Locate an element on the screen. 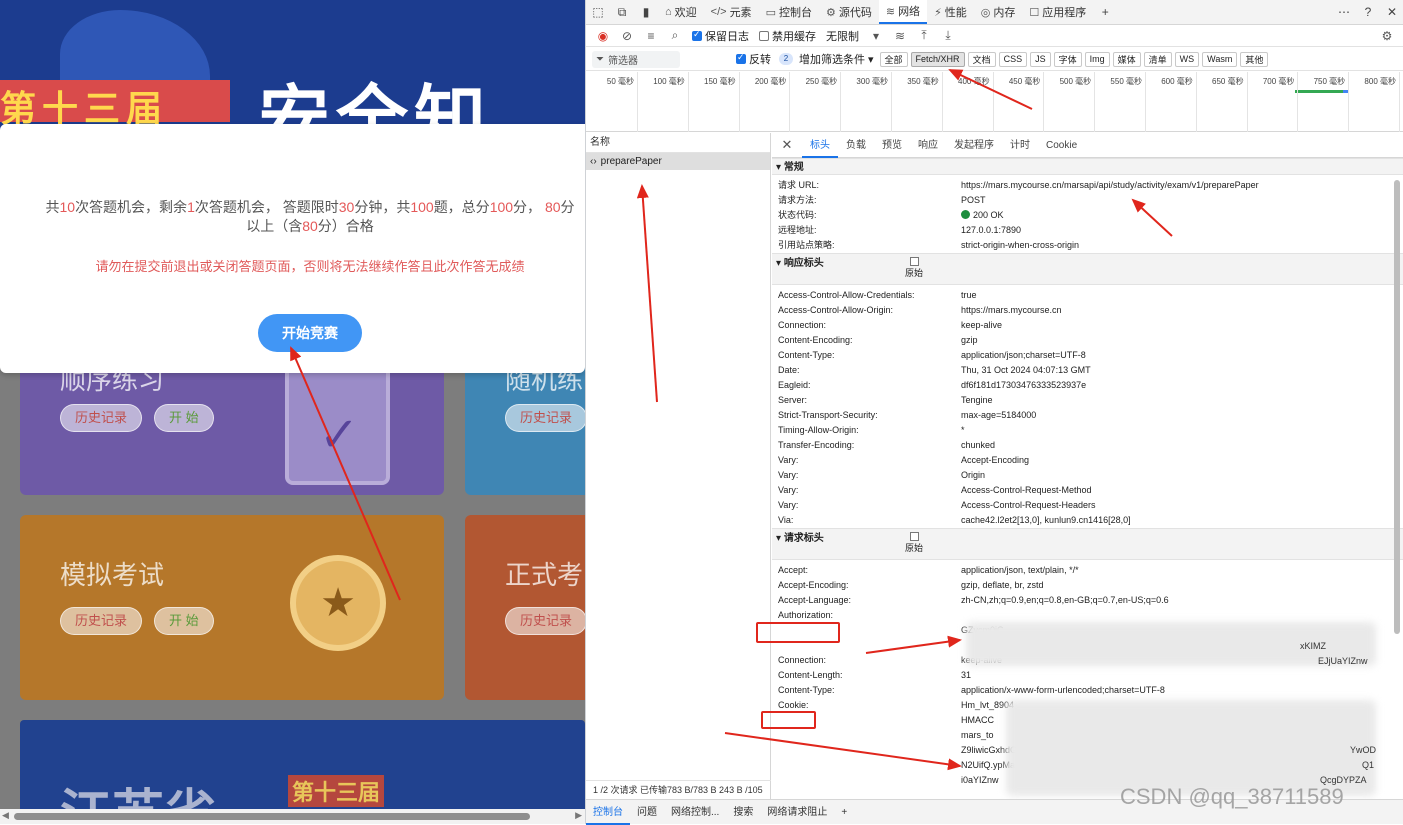  drawer-tab: 搜索 is located at coordinates (743, 812).